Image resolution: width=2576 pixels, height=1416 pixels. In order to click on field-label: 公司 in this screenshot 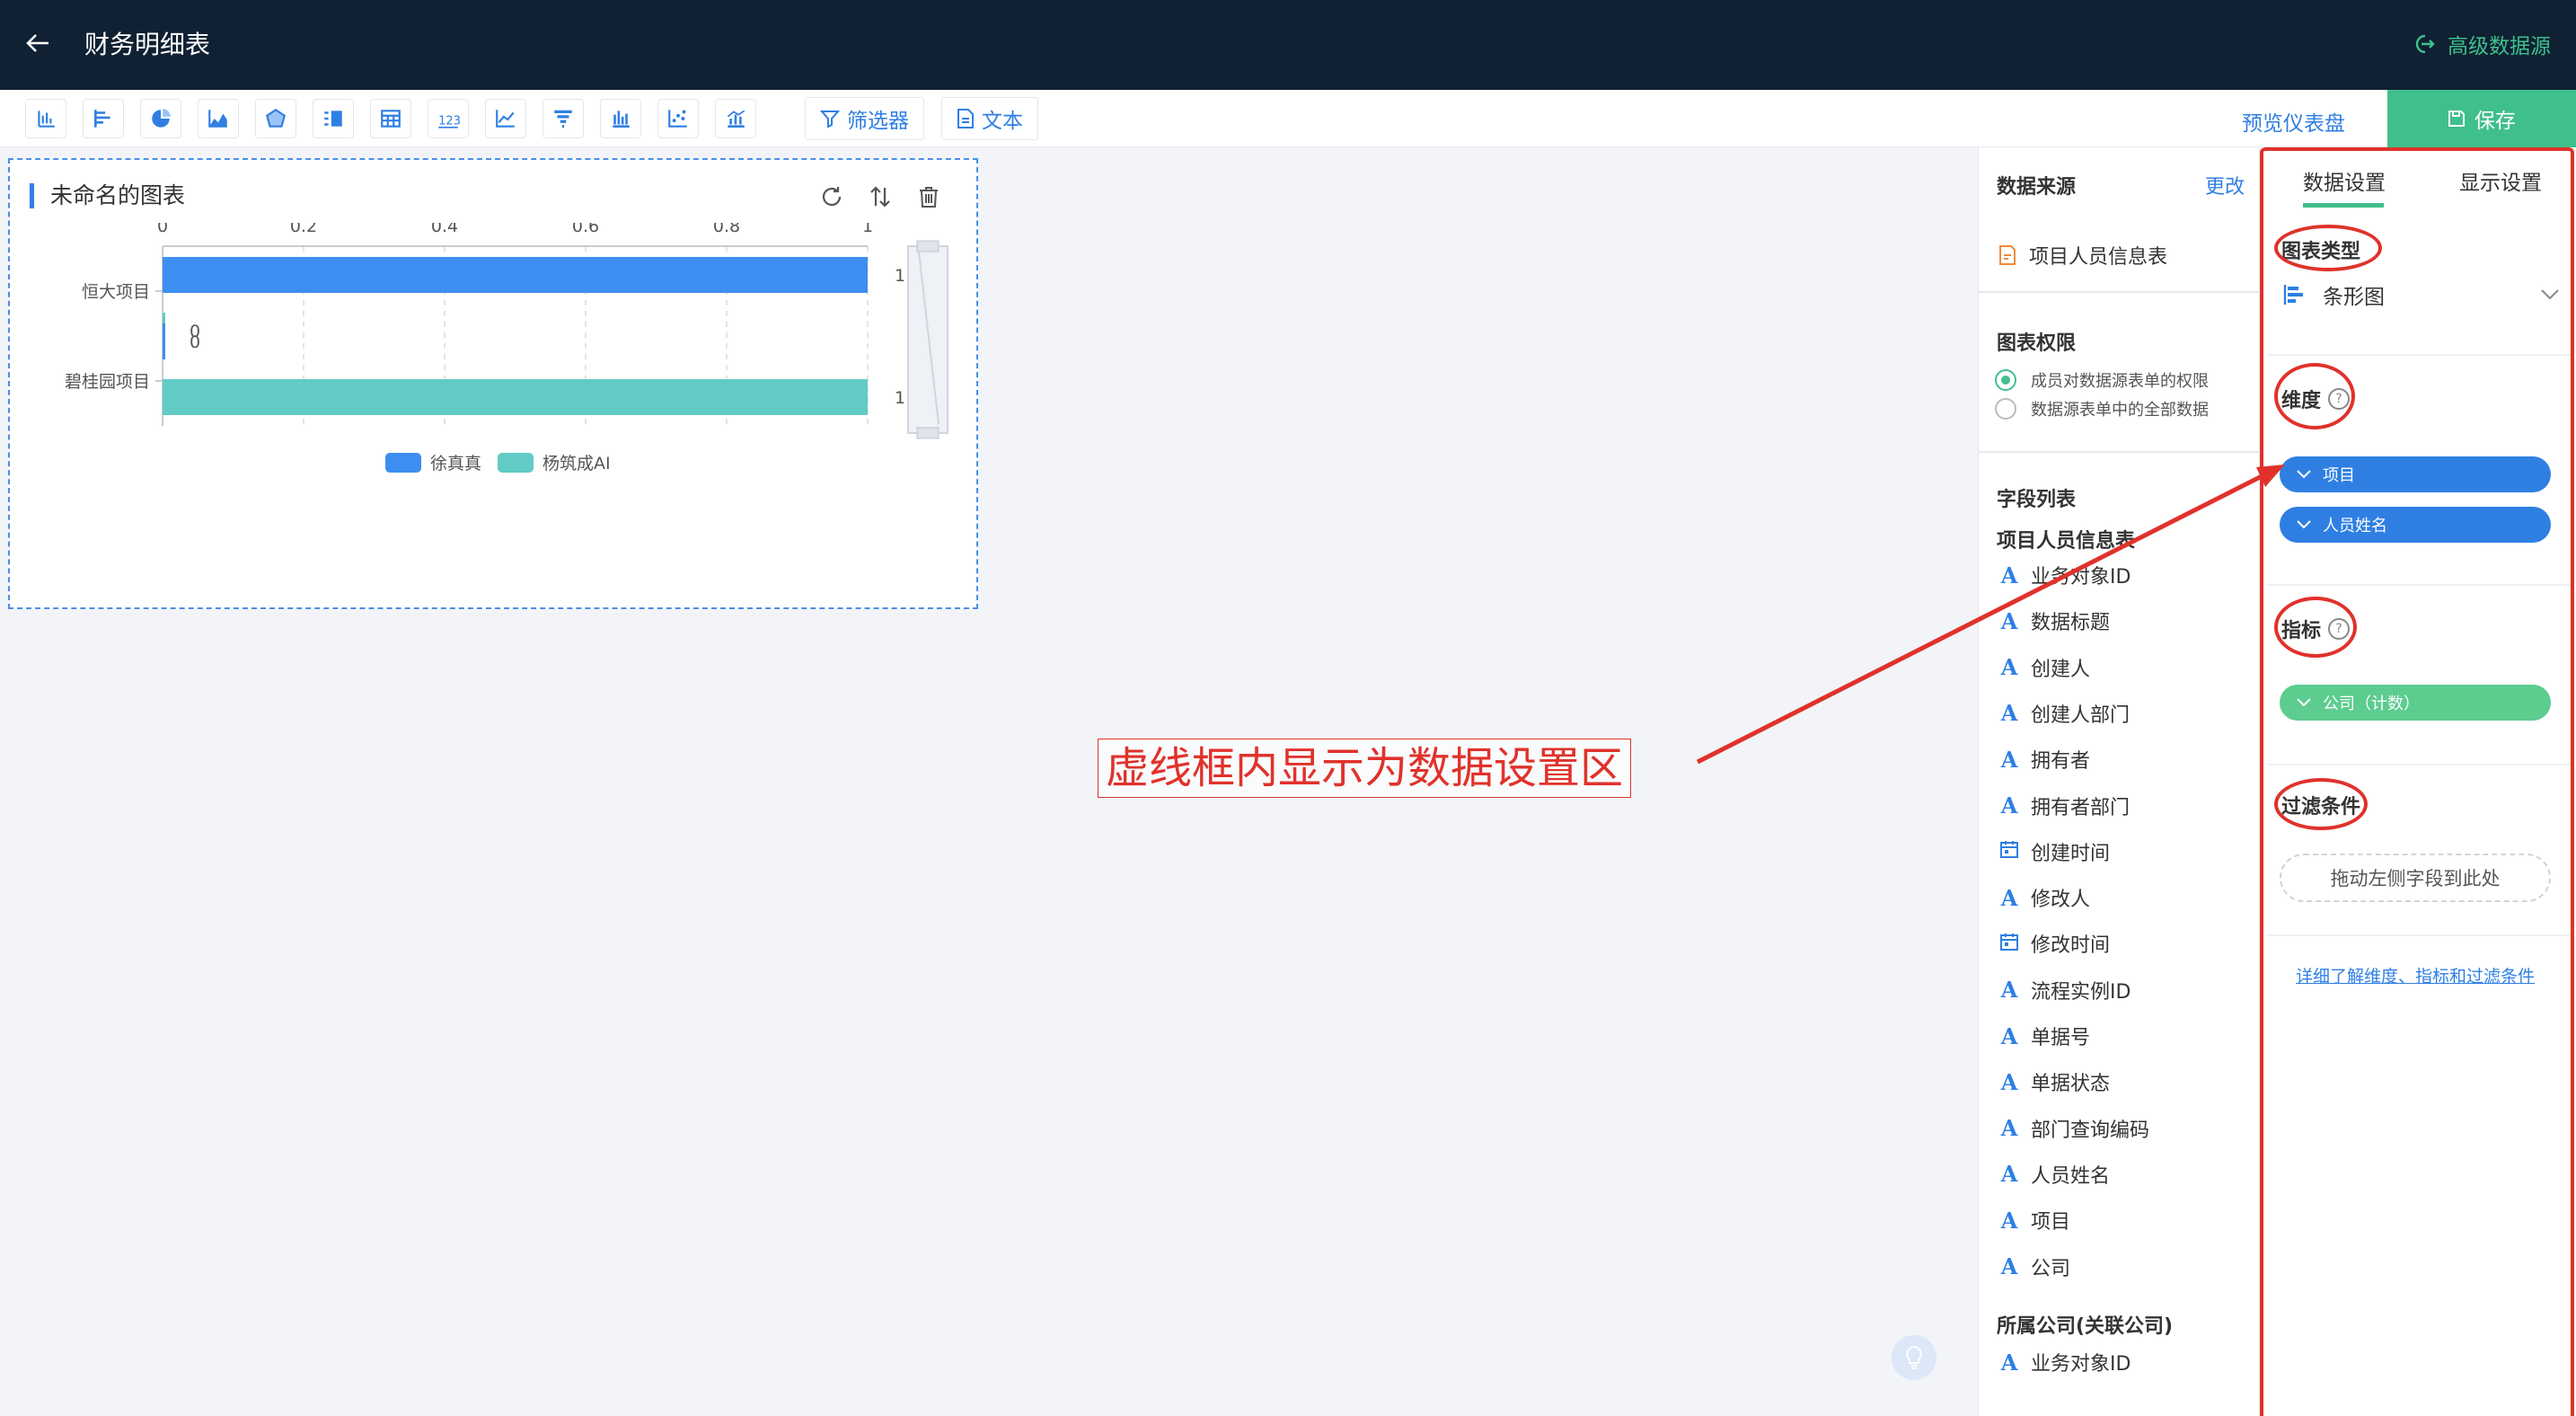, I will do `click(2051, 1269)`.